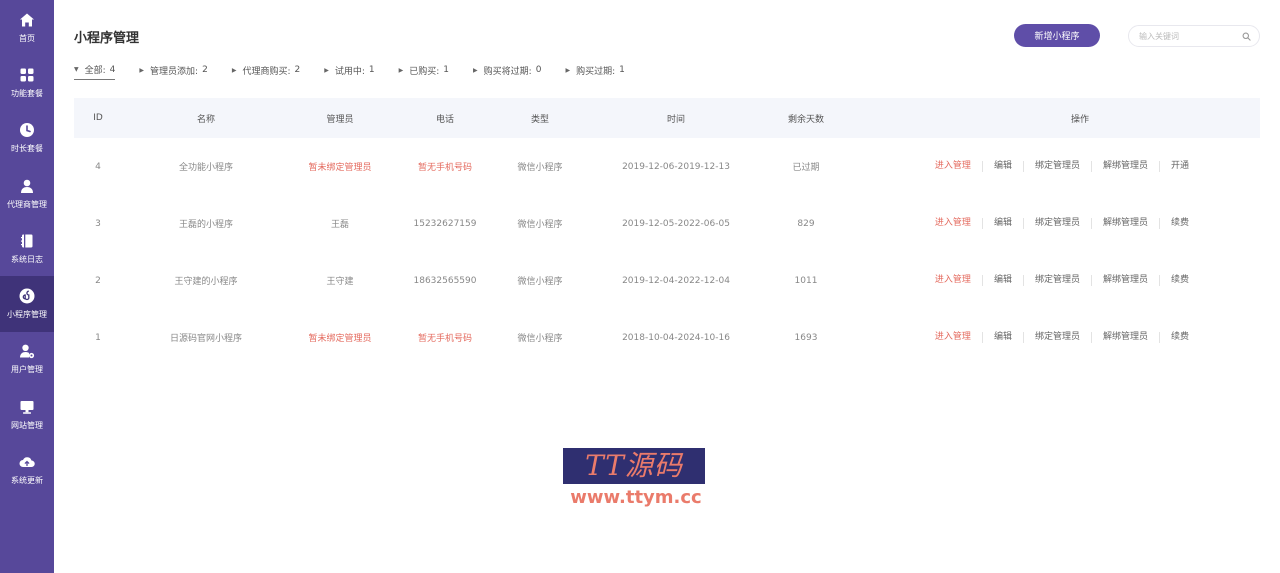  Describe the element at coordinates (27, 407) in the screenshot. I see `monitor-icon` at that location.